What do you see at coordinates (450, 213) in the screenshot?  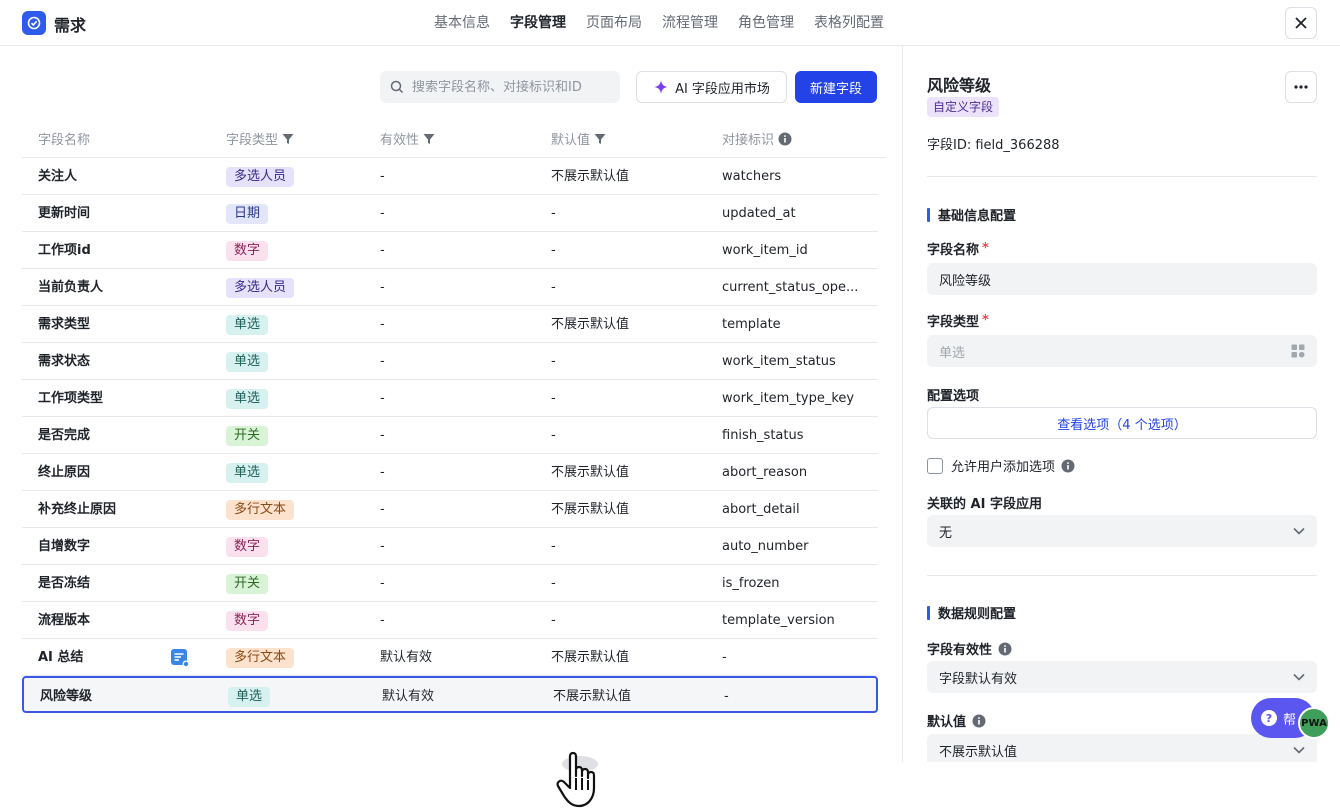 I see `table-row: 更新时间 日期 - - updated_at` at bounding box center [450, 213].